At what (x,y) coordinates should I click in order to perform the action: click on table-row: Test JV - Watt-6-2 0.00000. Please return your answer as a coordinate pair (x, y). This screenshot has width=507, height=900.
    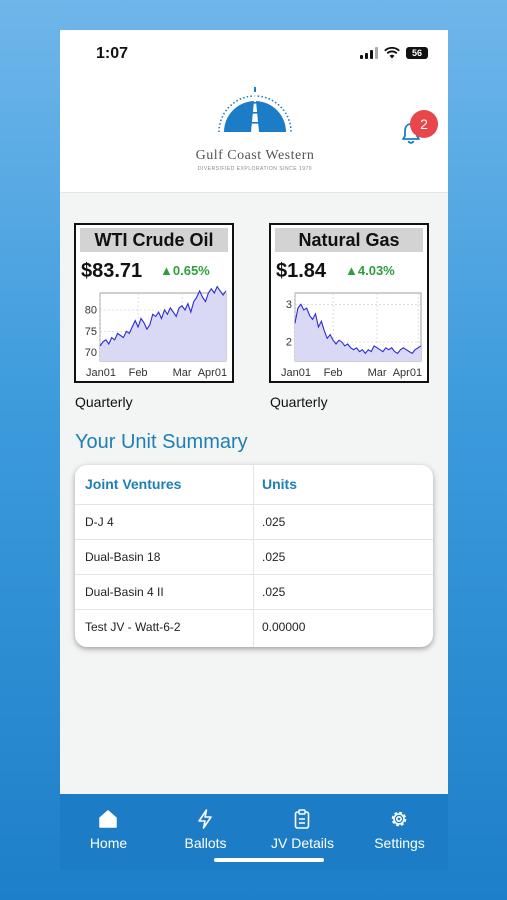
    Looking at the image, I should click on (254, 627).